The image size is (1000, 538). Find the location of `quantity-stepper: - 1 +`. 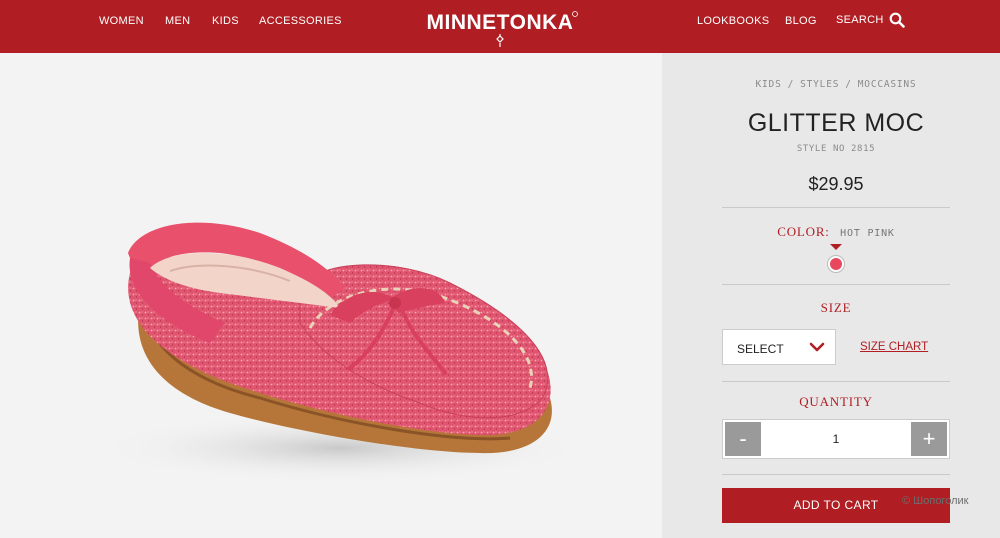

quantity-stepper: - 1 + is located at coordinates (836, 439).